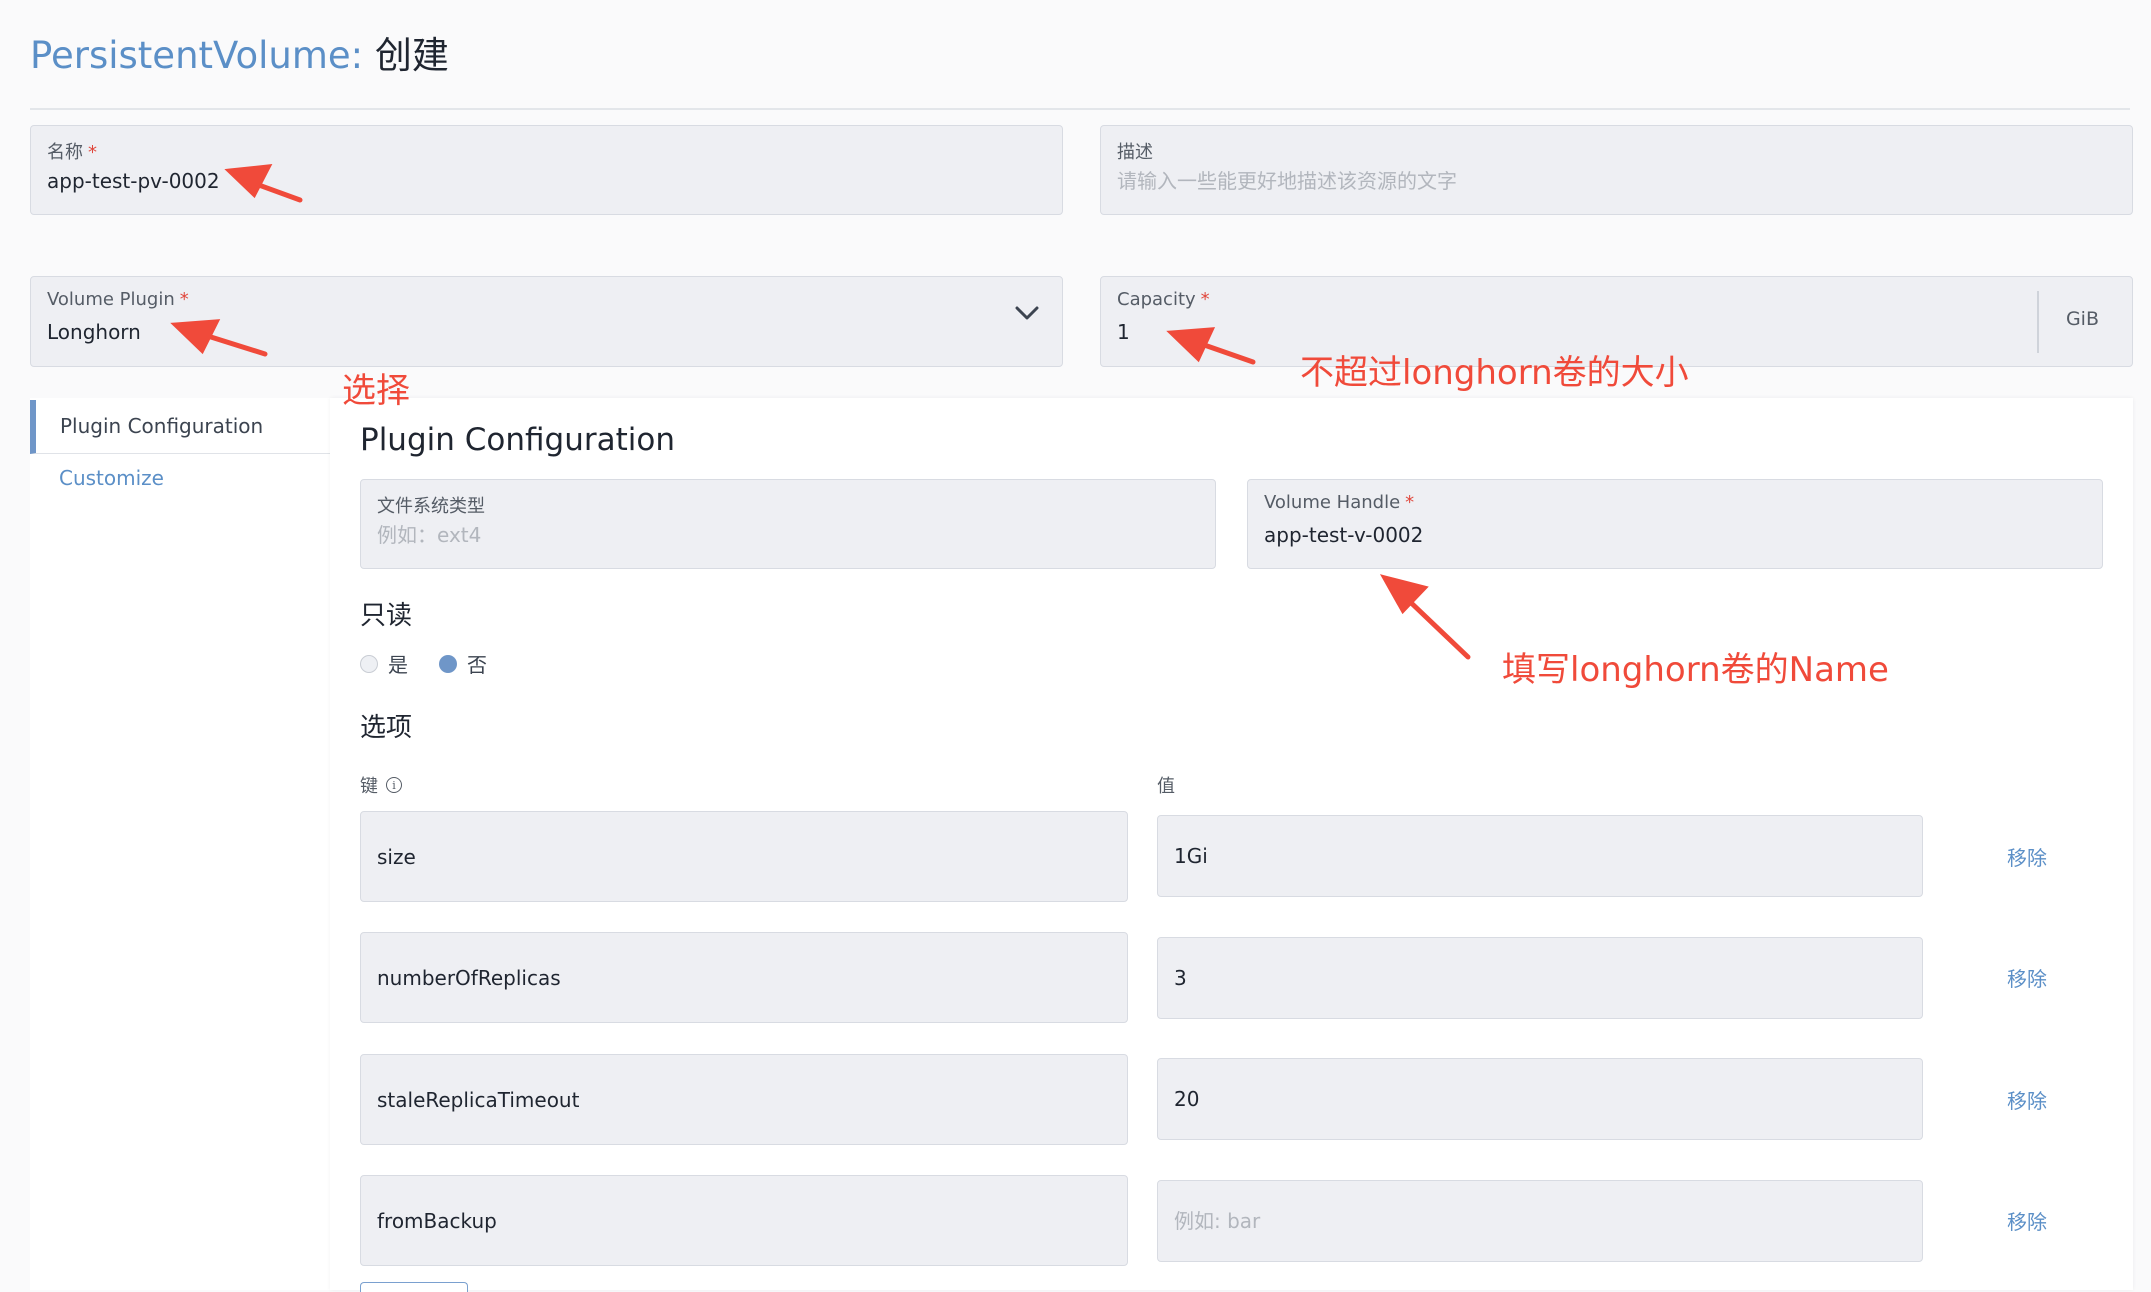 This screenshot has height=1292, width=2151. I want to click on name-label: 名称, so click(65, 152).